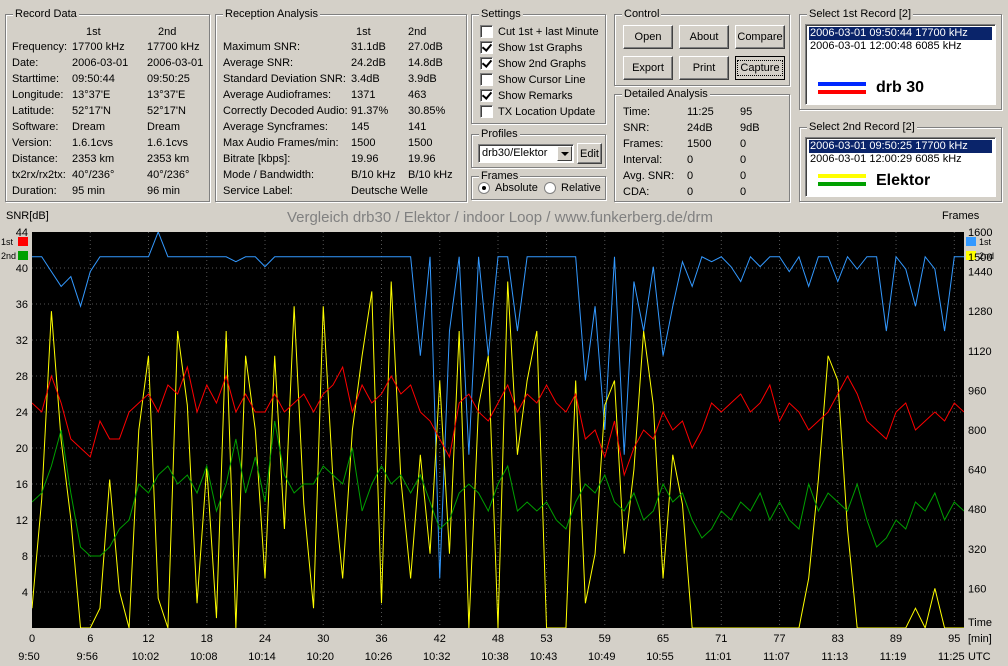 The height and width of the screenshot is (666, 1008). Describe the element at coordinates (980, 352) in the screenshot. I see `y-right-tick-label: 1120` at that location.